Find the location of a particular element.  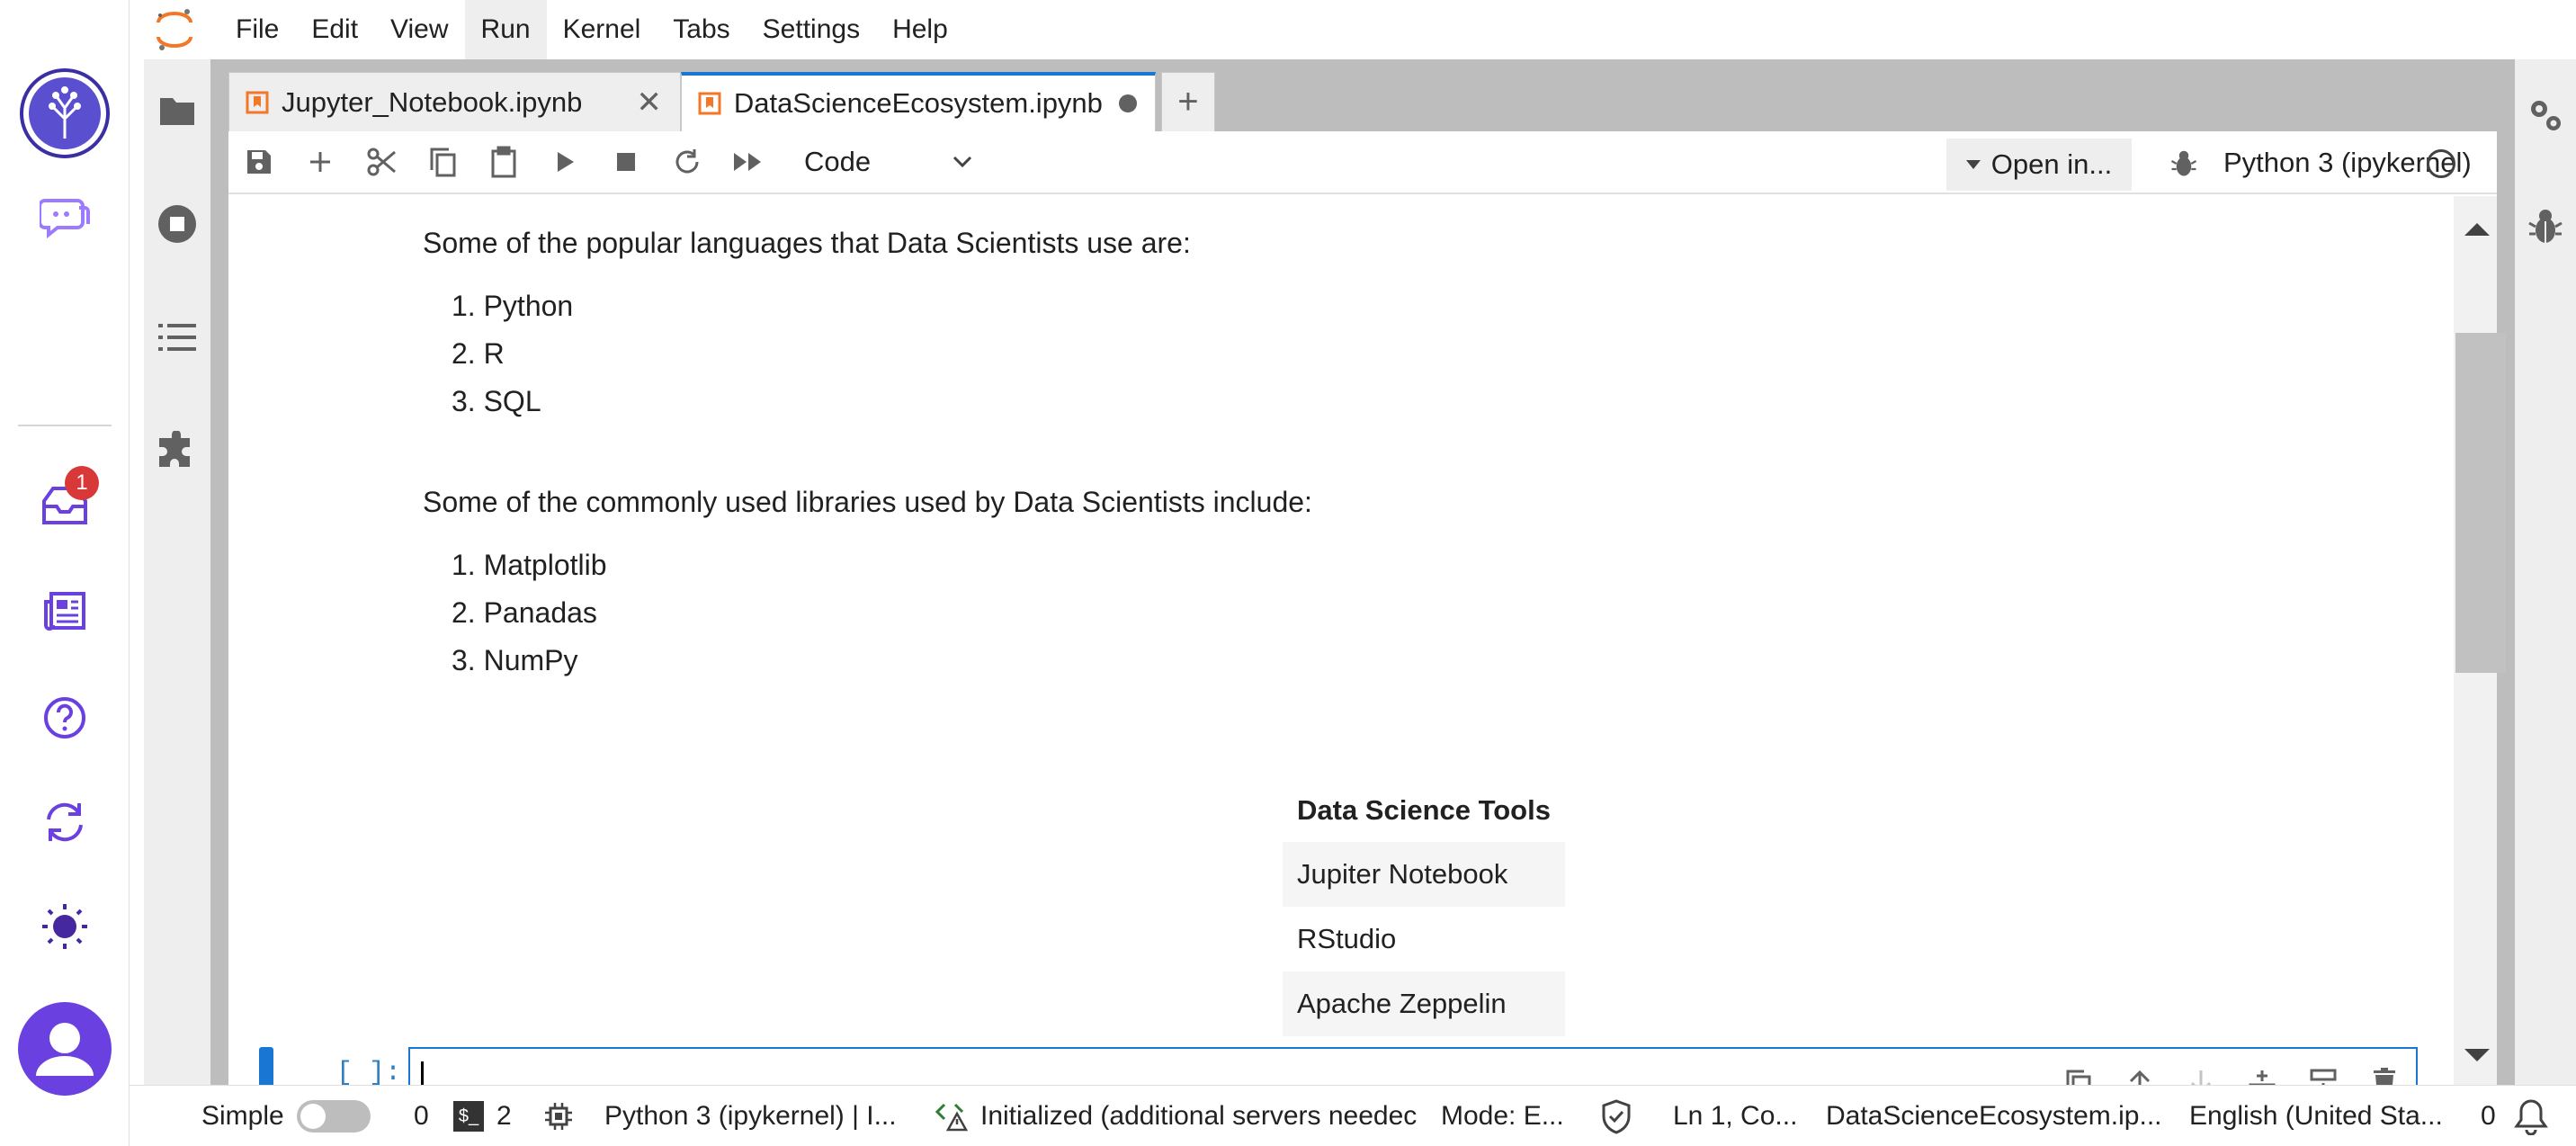

insert-cell-icon is located at coordinates (320, 161).